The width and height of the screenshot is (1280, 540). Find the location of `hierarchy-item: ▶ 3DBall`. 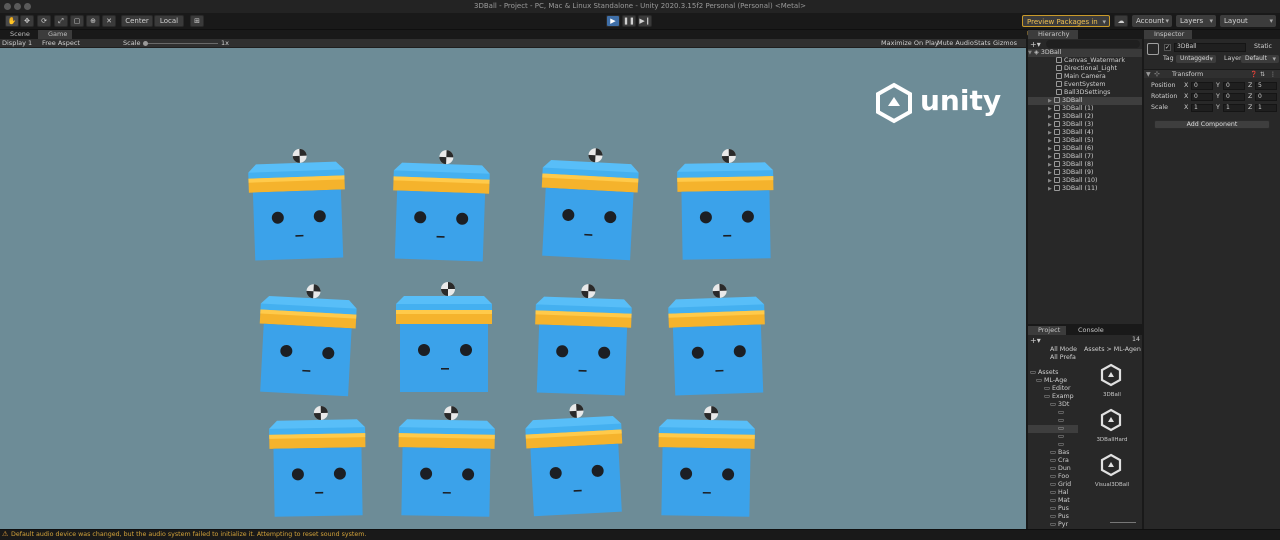

hierarchy-item: ▶ 3DBall is located at coordinates (1085, 101).